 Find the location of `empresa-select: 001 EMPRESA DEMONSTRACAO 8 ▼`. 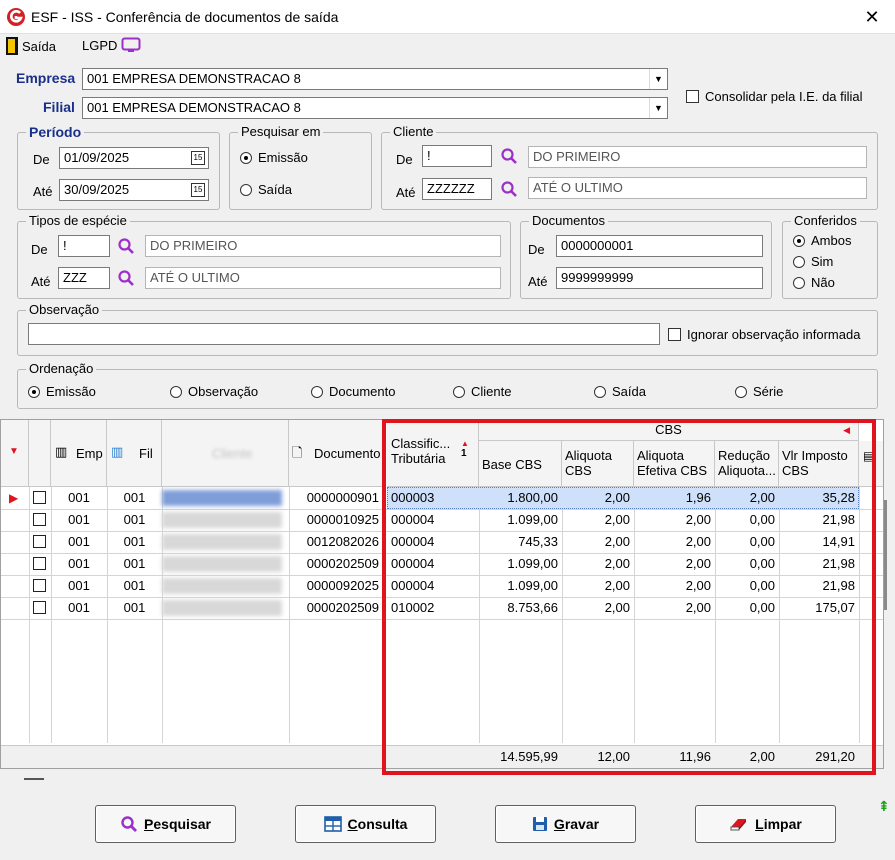

empresa-select: 001 EMPRESA DEMONSTRACAO 8 ▼ is located at coordinates (375, 79).